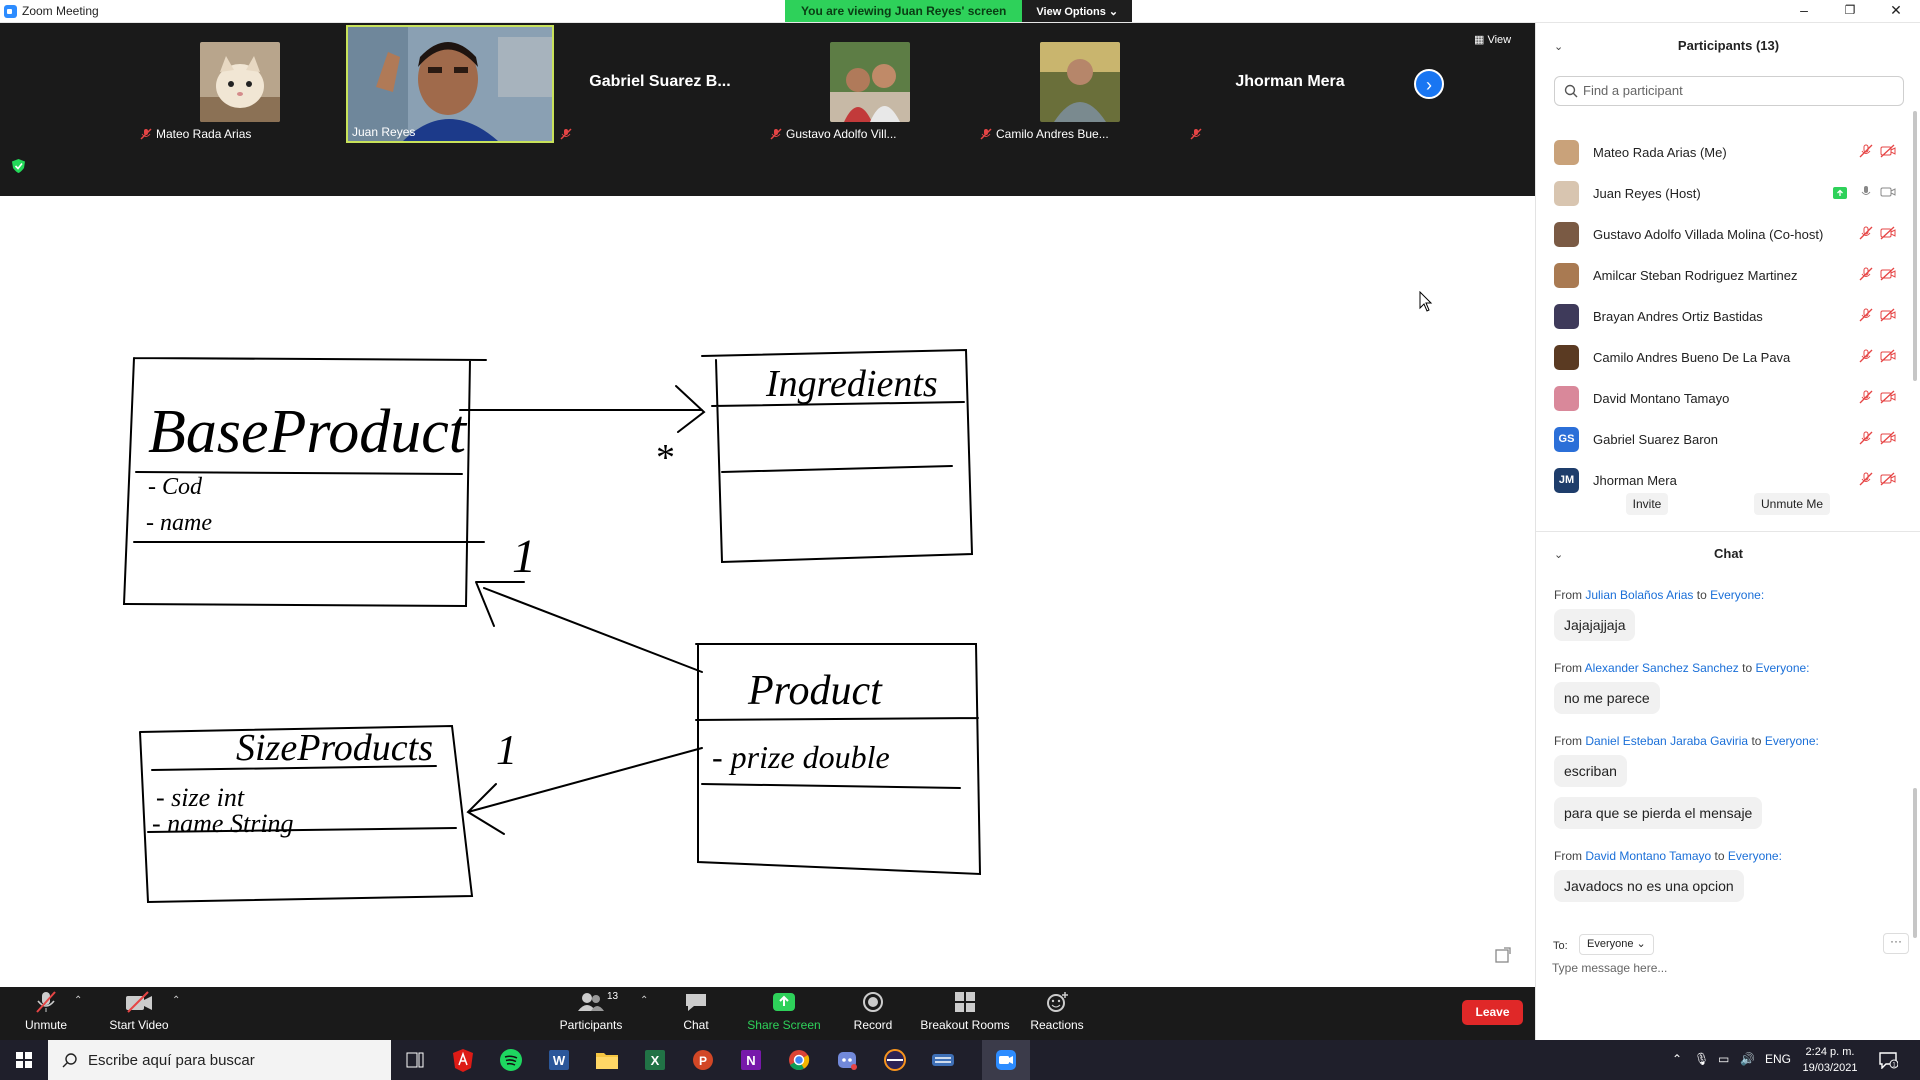  What do you see at coordinates (1728, 192) in the screenshot?
I see `participant-row: Juan Reyes (Host)` at bounding box center [1728, 192].